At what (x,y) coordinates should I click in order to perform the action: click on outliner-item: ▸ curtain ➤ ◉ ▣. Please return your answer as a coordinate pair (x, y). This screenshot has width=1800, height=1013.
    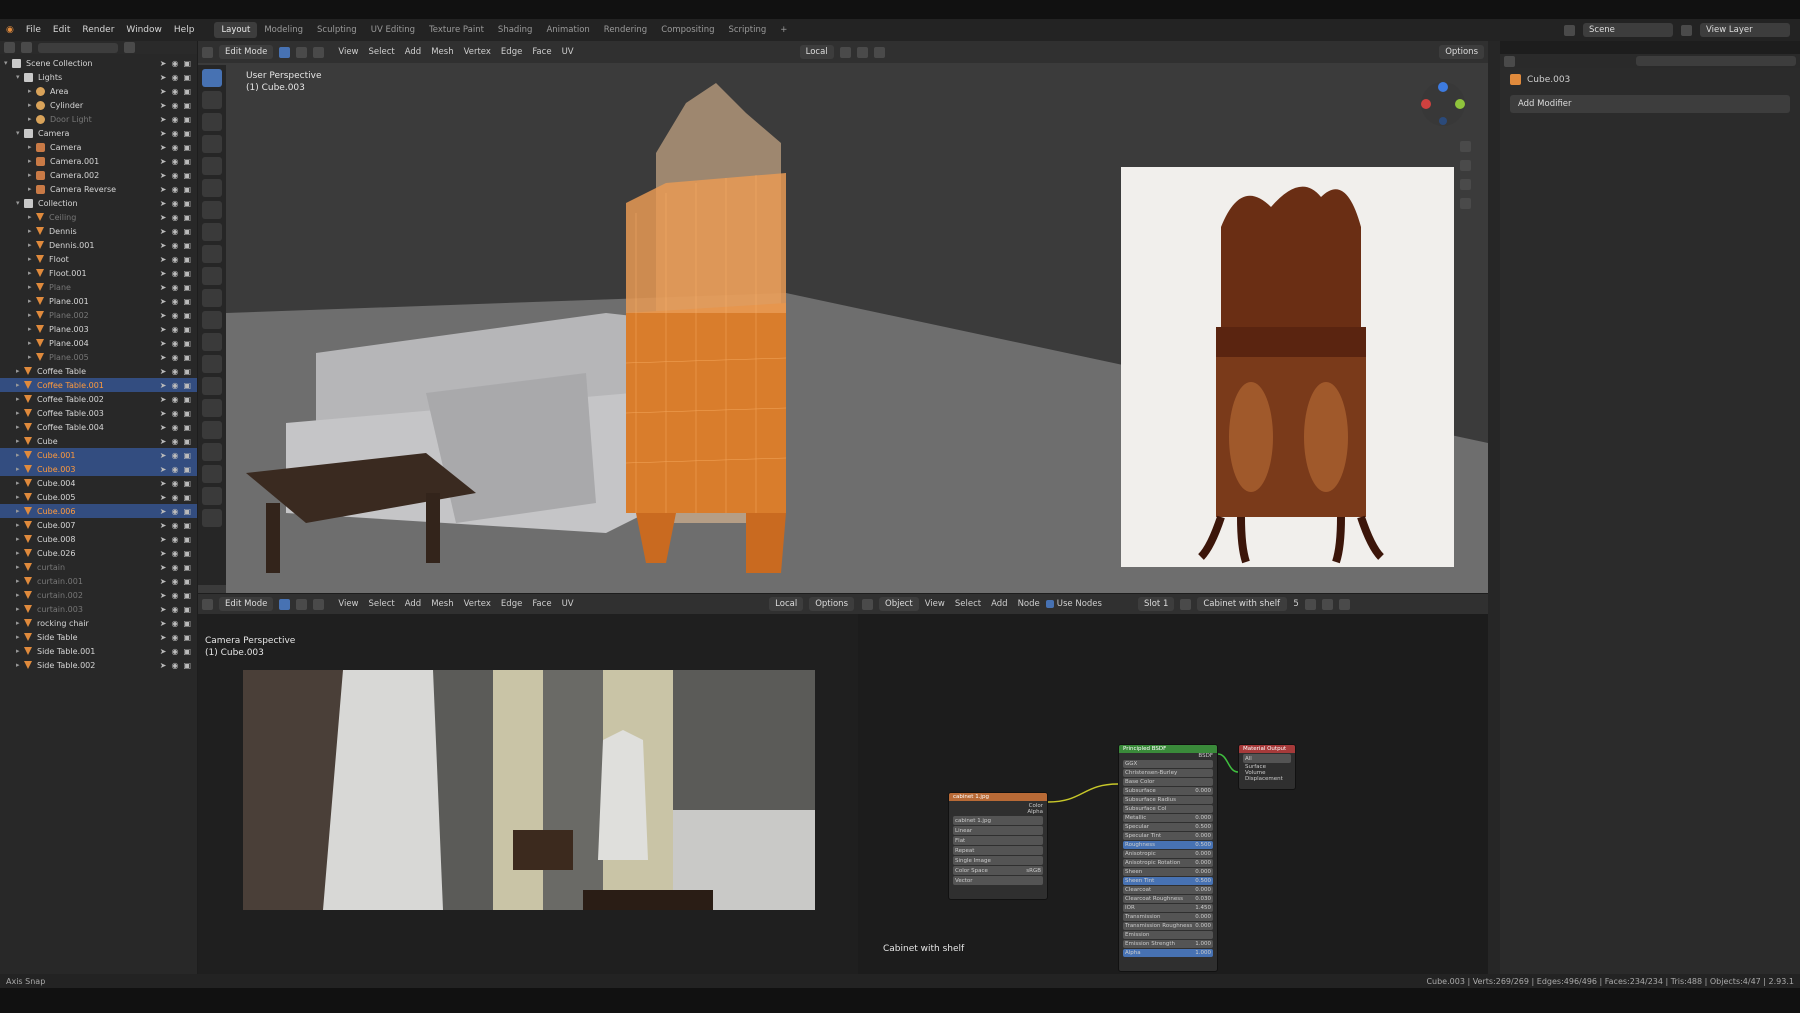
    Looking at the image, I should click on (98, 567).